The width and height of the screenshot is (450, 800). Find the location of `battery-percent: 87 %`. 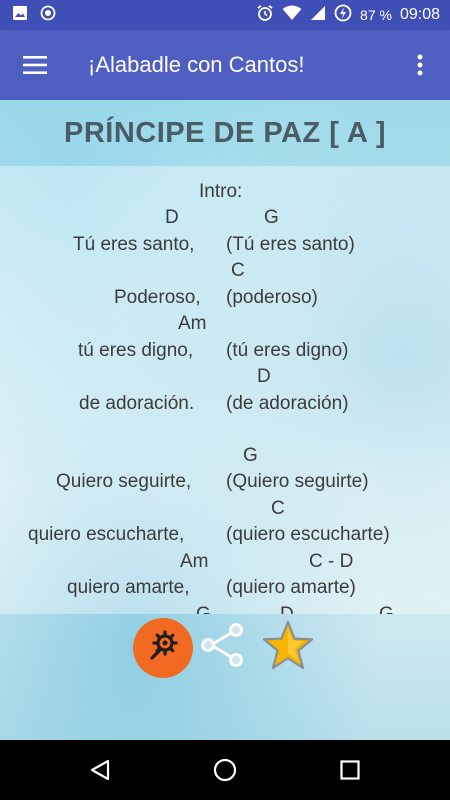

battery-percent: 87 % is located at coordinates (376, 15).